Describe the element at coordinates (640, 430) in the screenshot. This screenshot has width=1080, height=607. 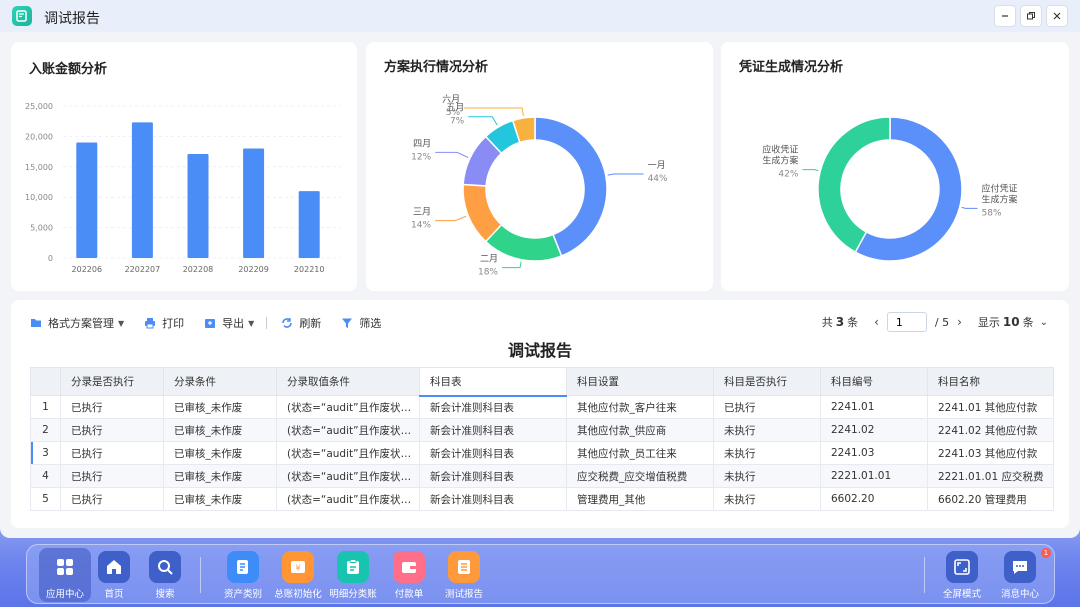
I see `table-cell: 其他应付款_供应商` at that location.